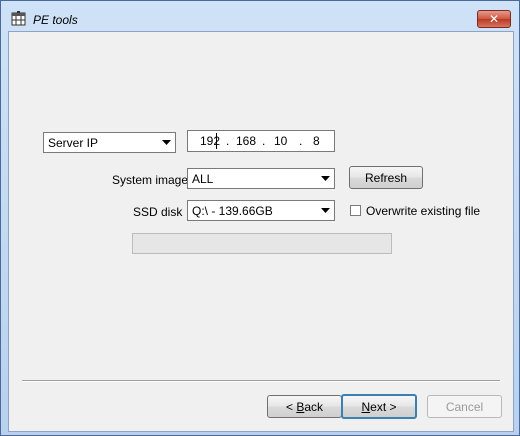 This screenshot has width=520, height=436. Describe the element at coordinates (314, 406) in the screenshot. I see `back-button-rest: ack` at that location.